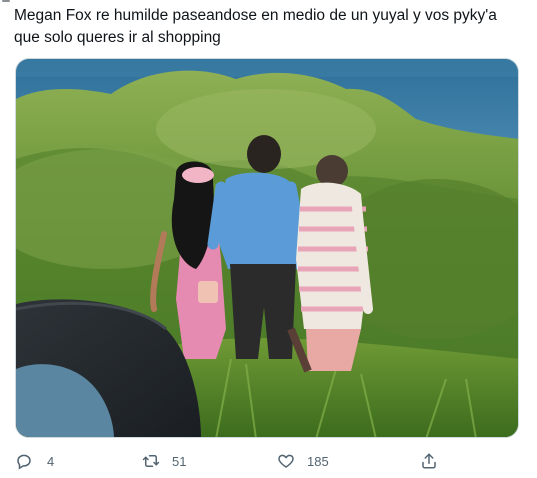 This screenshot has width=537, height=478. I want to click on share-icon, so click(429, 461).